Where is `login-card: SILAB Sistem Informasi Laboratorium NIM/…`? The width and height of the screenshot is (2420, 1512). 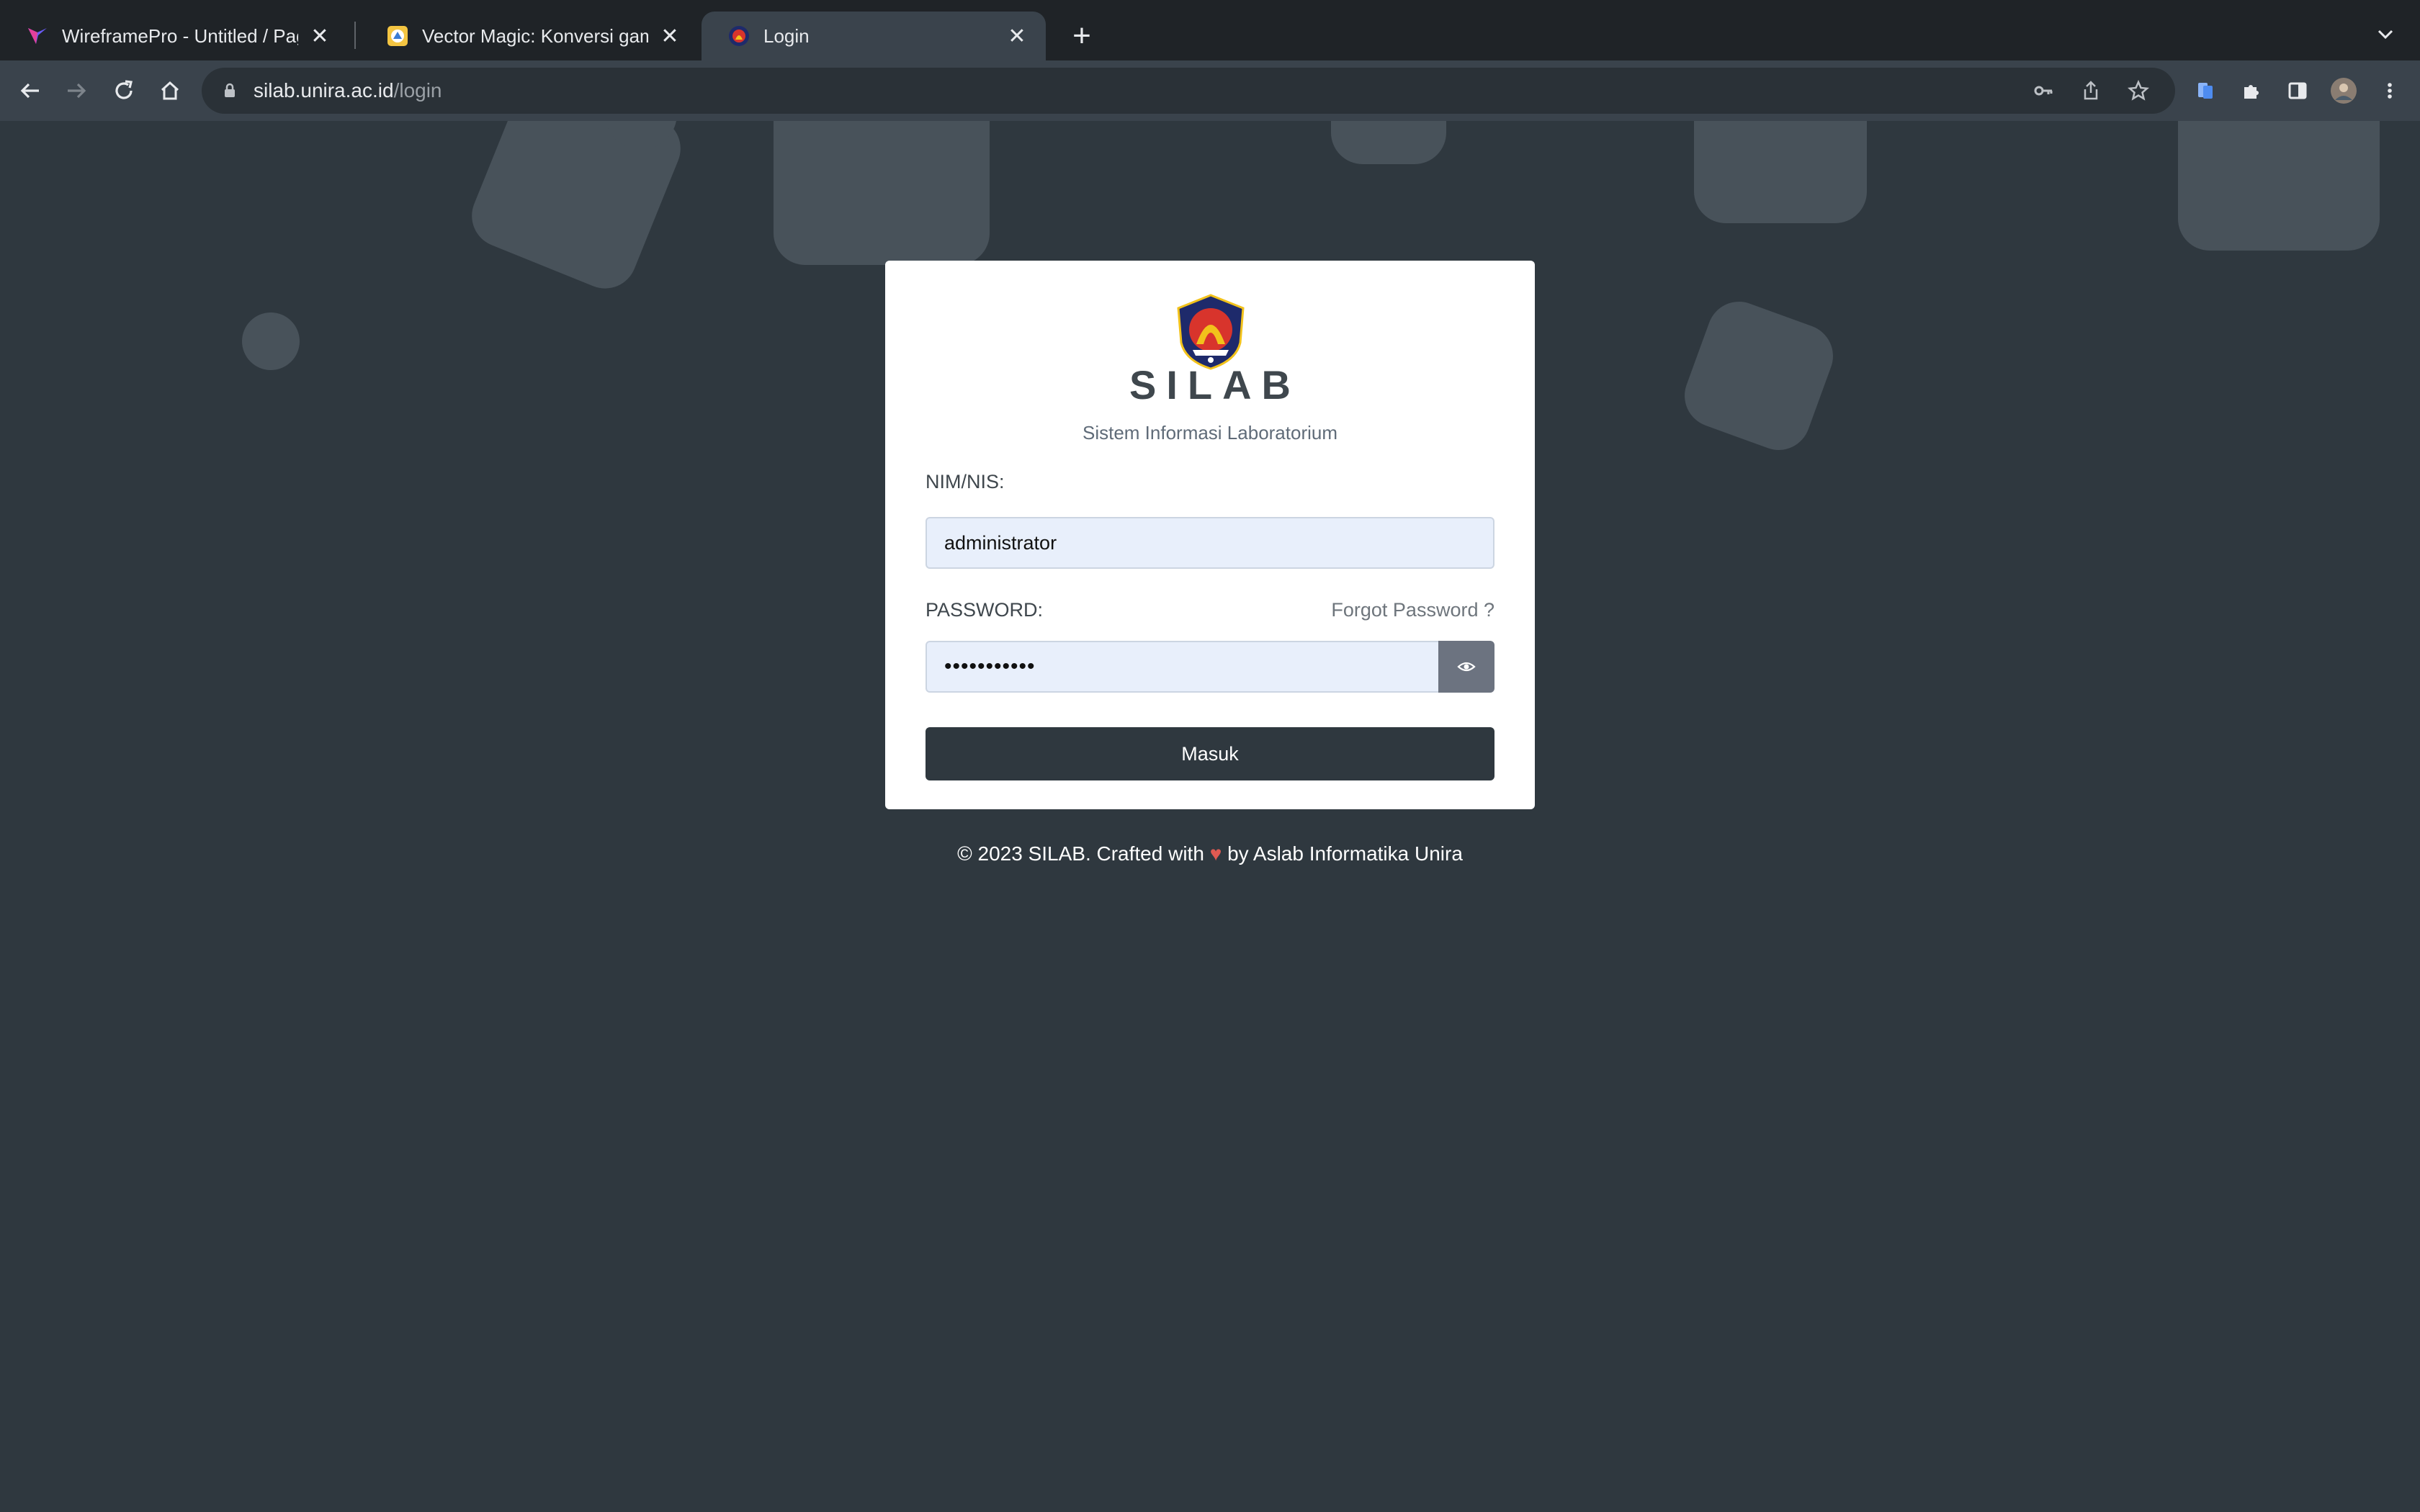
login-card: SILAB Sistem Informasi Laboratorium NIM/… is located at coordinates (1210, 535).